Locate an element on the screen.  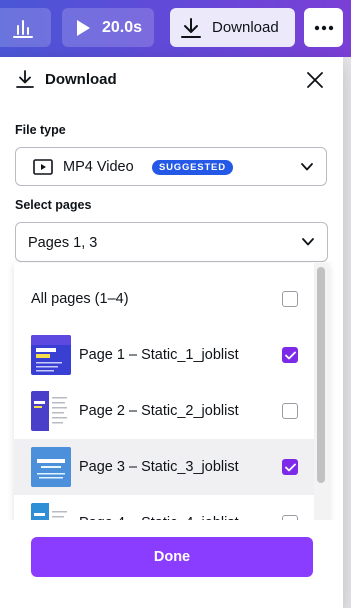
play-preview-button: 20.0s is located at coordinates (108, 27).